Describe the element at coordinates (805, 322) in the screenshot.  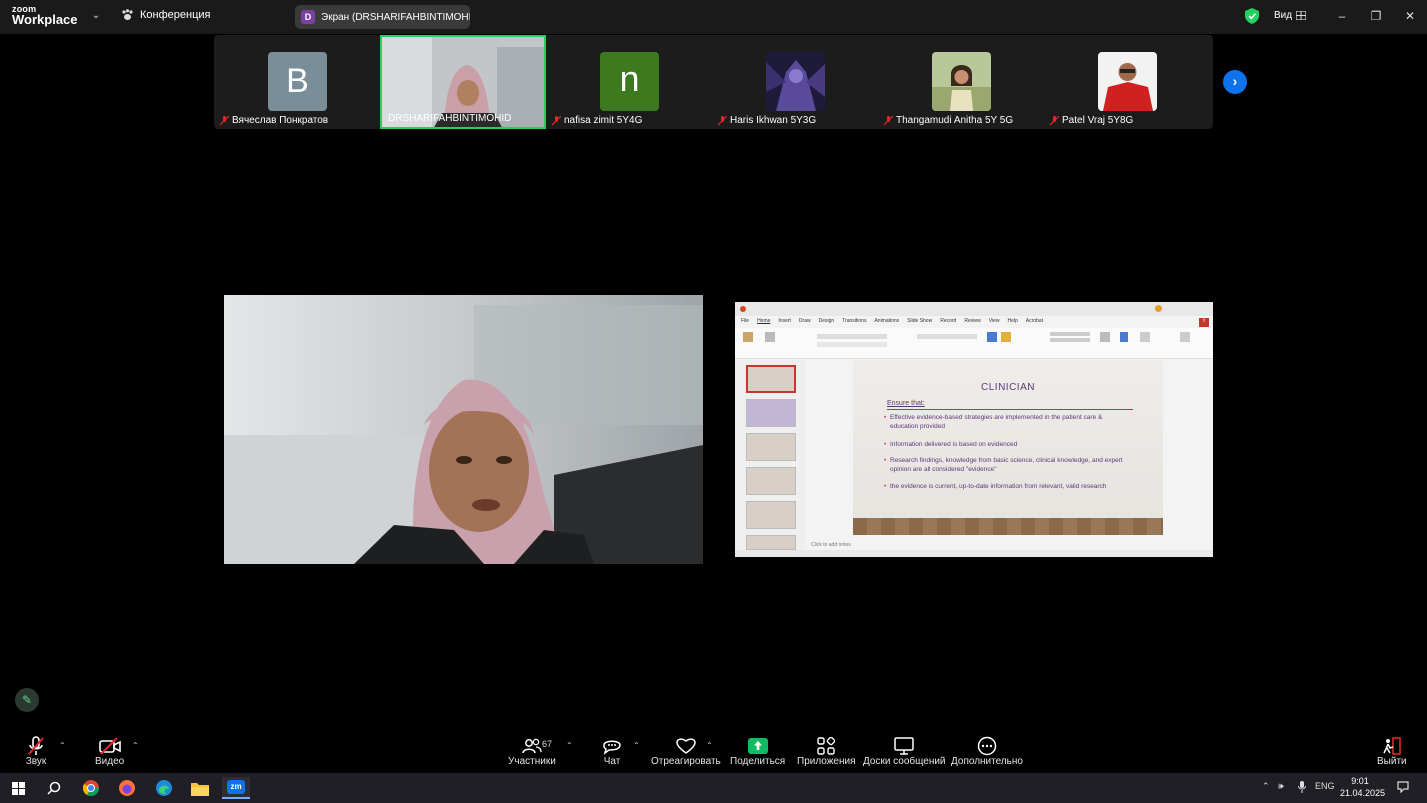
I see `menu-item: Draw` at that location.